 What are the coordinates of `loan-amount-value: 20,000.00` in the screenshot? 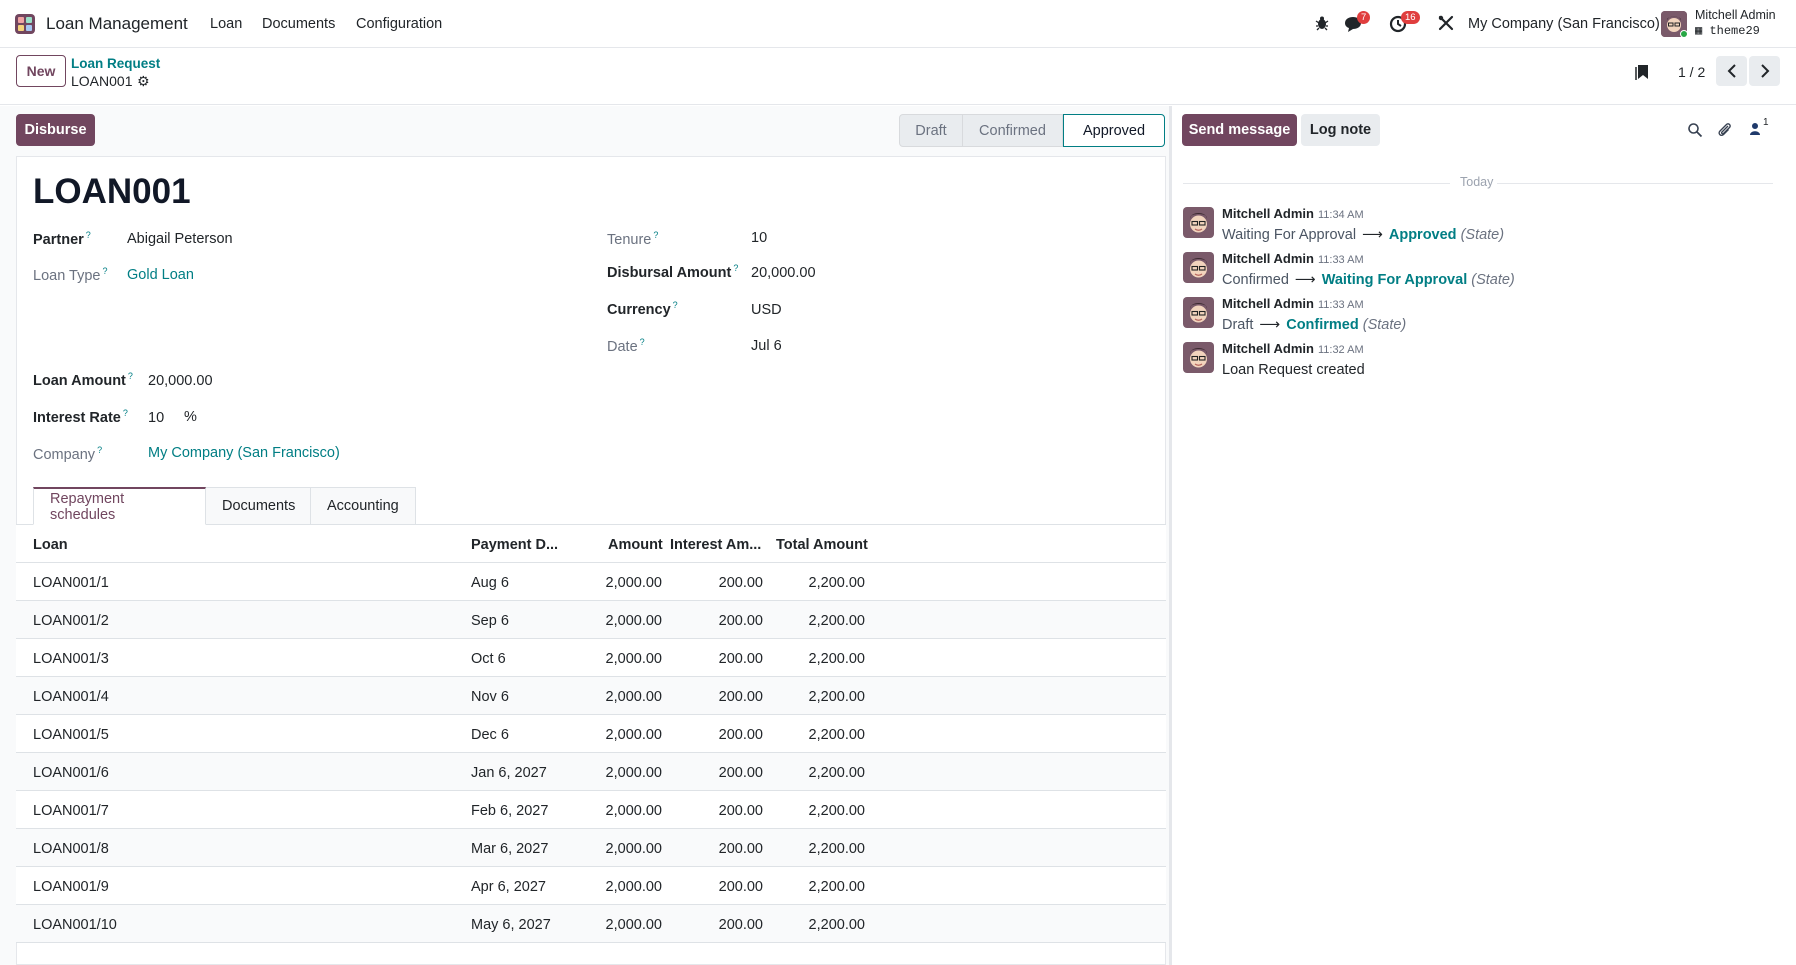 It's located at (180, 381).